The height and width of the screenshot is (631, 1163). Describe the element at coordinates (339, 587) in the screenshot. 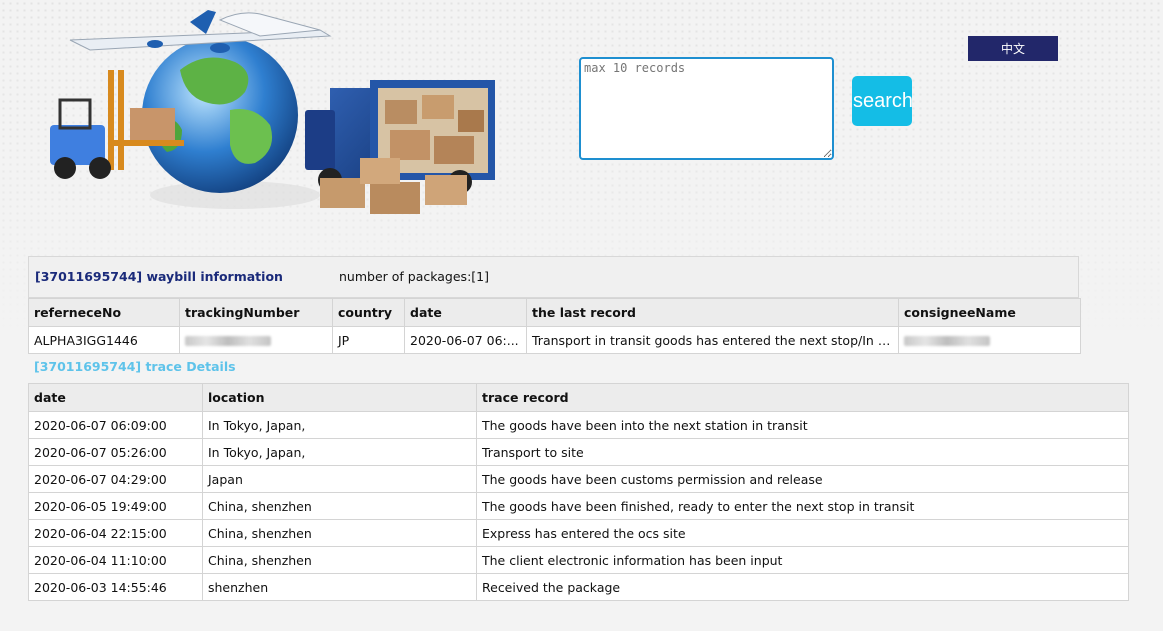

I see `trace-location-cell: shenzhen` at that location.